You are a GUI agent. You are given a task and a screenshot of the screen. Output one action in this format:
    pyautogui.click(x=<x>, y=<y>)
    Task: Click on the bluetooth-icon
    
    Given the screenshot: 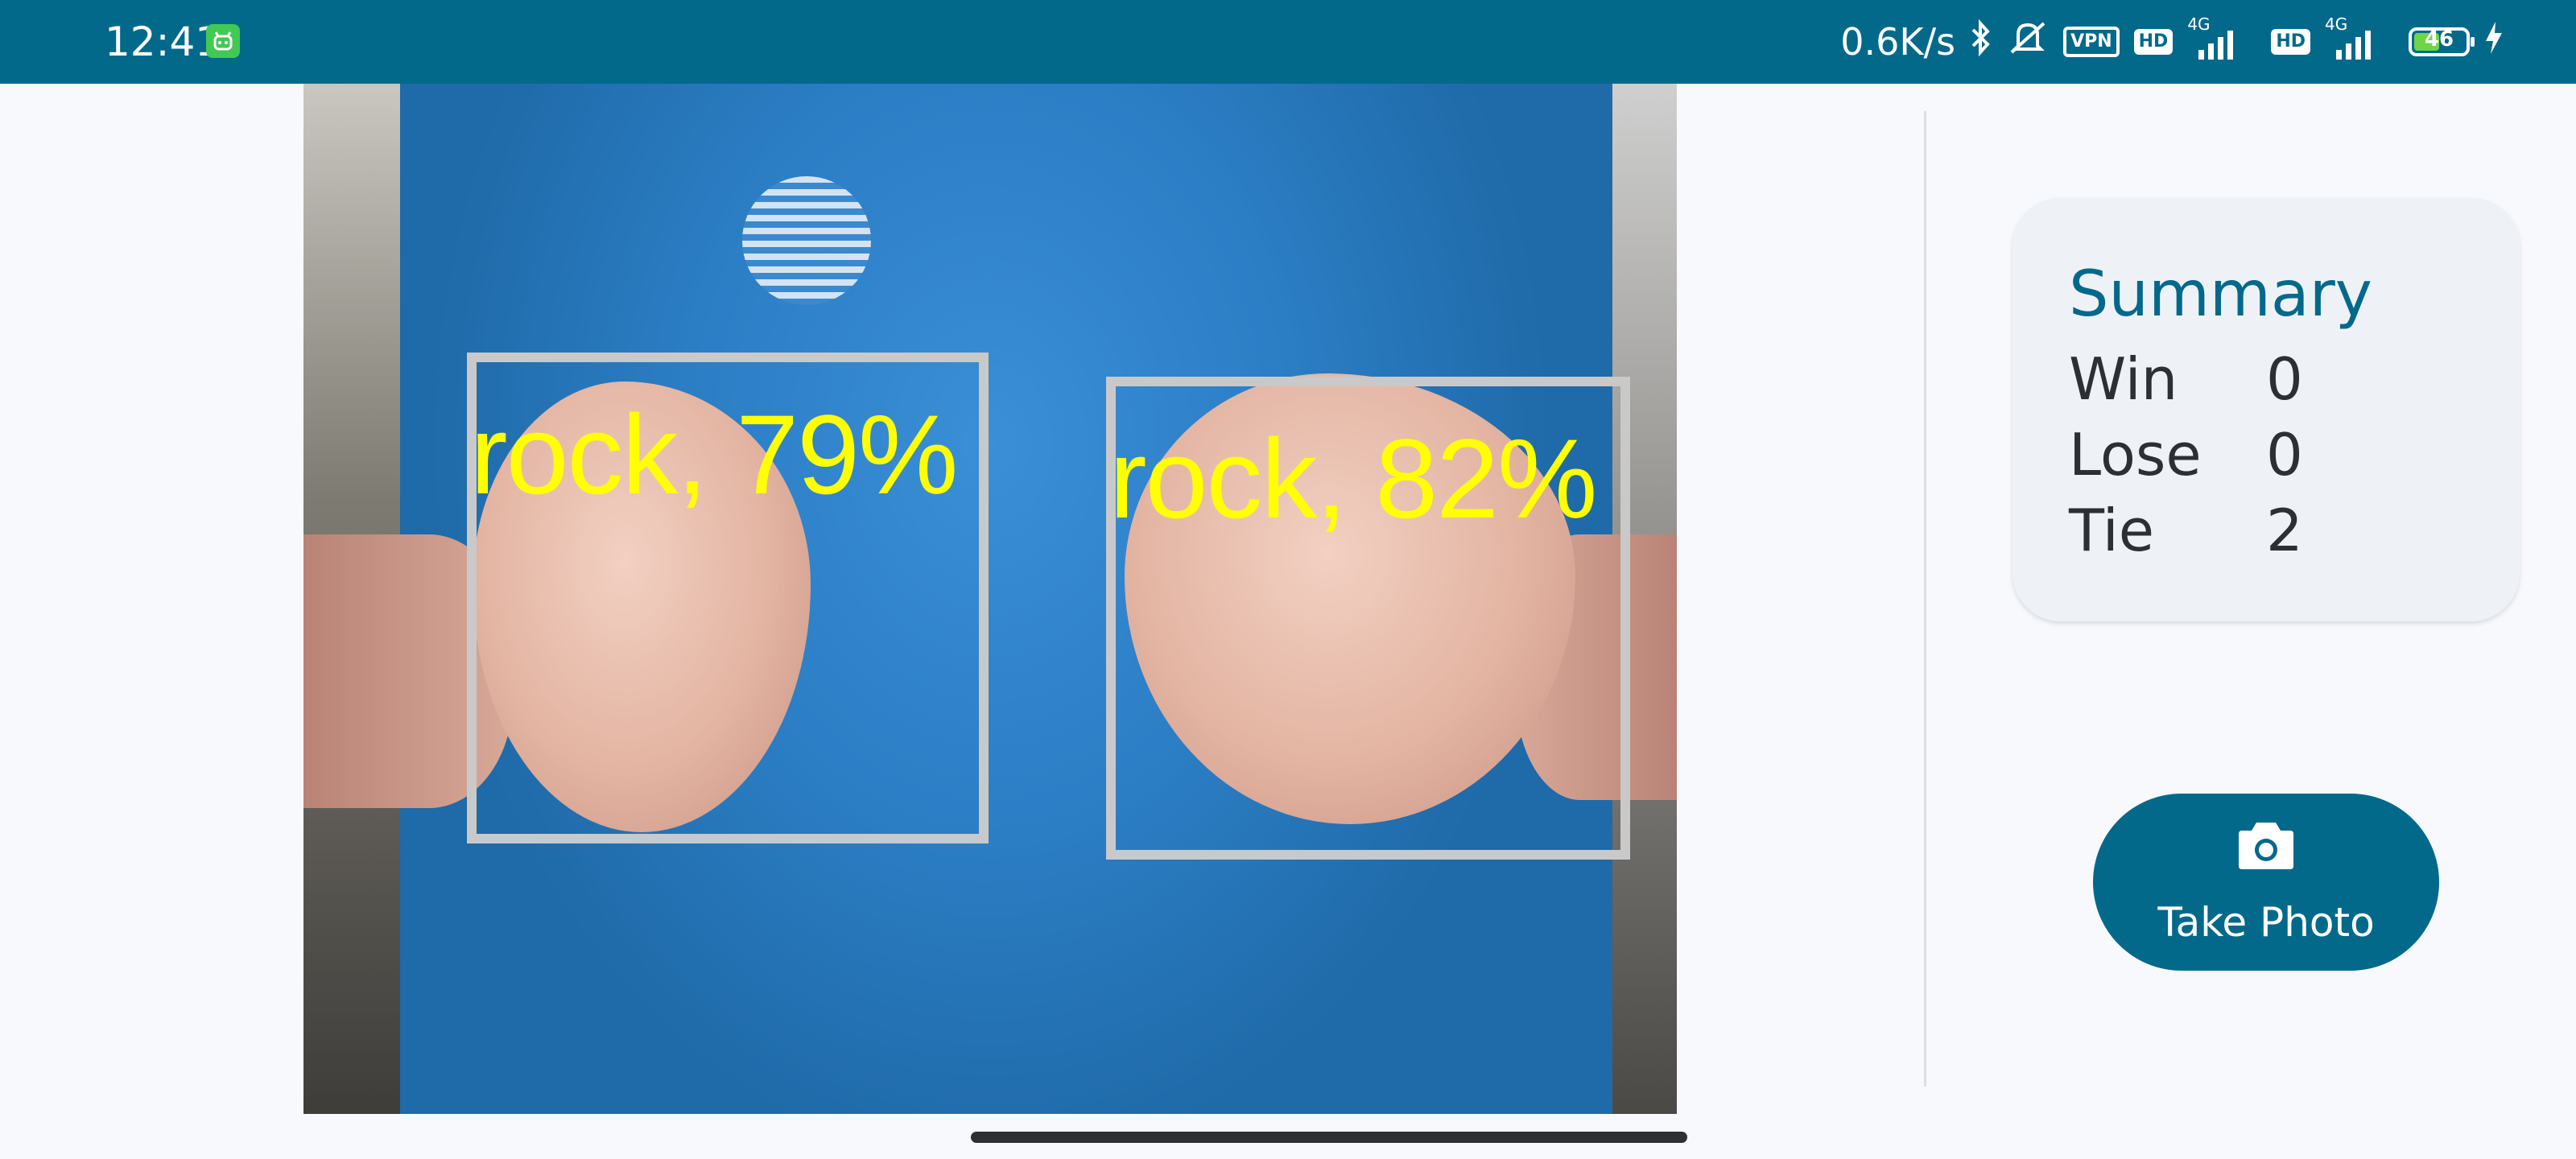 What is the action you would take?
    pyautogui.click(x=1981, y=42)
    